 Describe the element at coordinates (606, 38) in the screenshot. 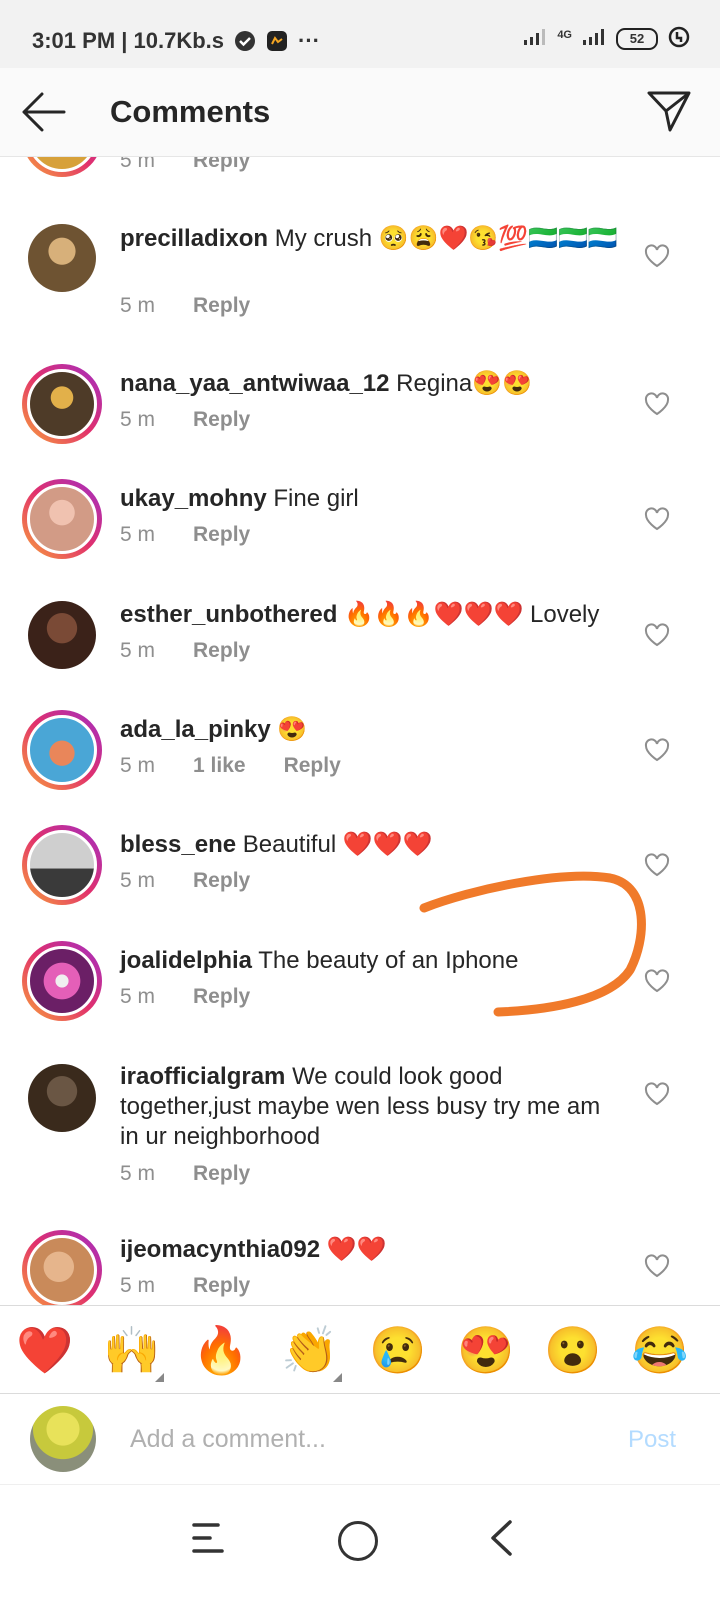

I see `status-right: 4G 52` at that location.